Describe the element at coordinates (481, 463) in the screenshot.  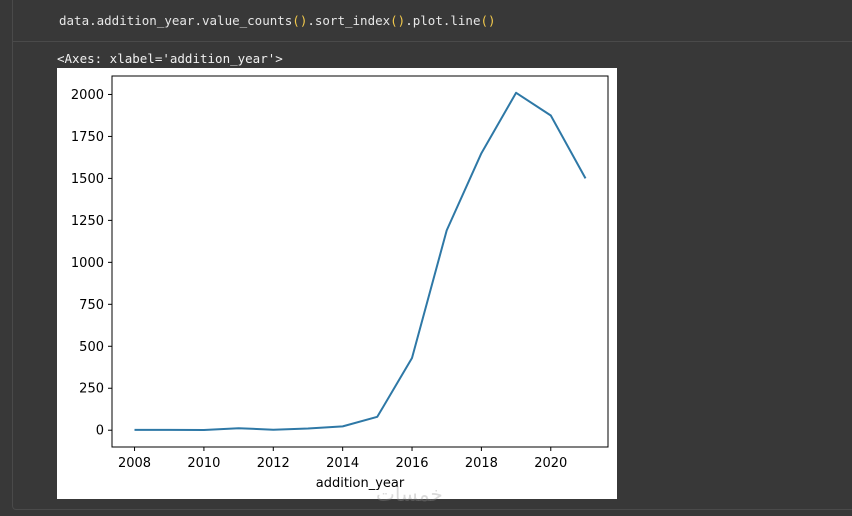
I see `x-tick-label: 2018` at that location.